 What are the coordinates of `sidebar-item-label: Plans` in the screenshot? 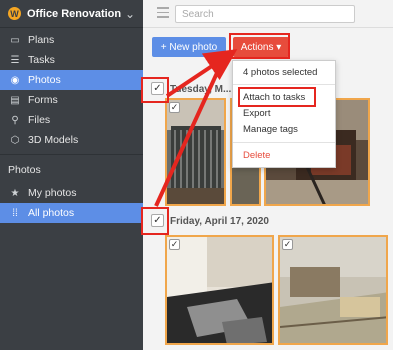 It's located at (41, 40).